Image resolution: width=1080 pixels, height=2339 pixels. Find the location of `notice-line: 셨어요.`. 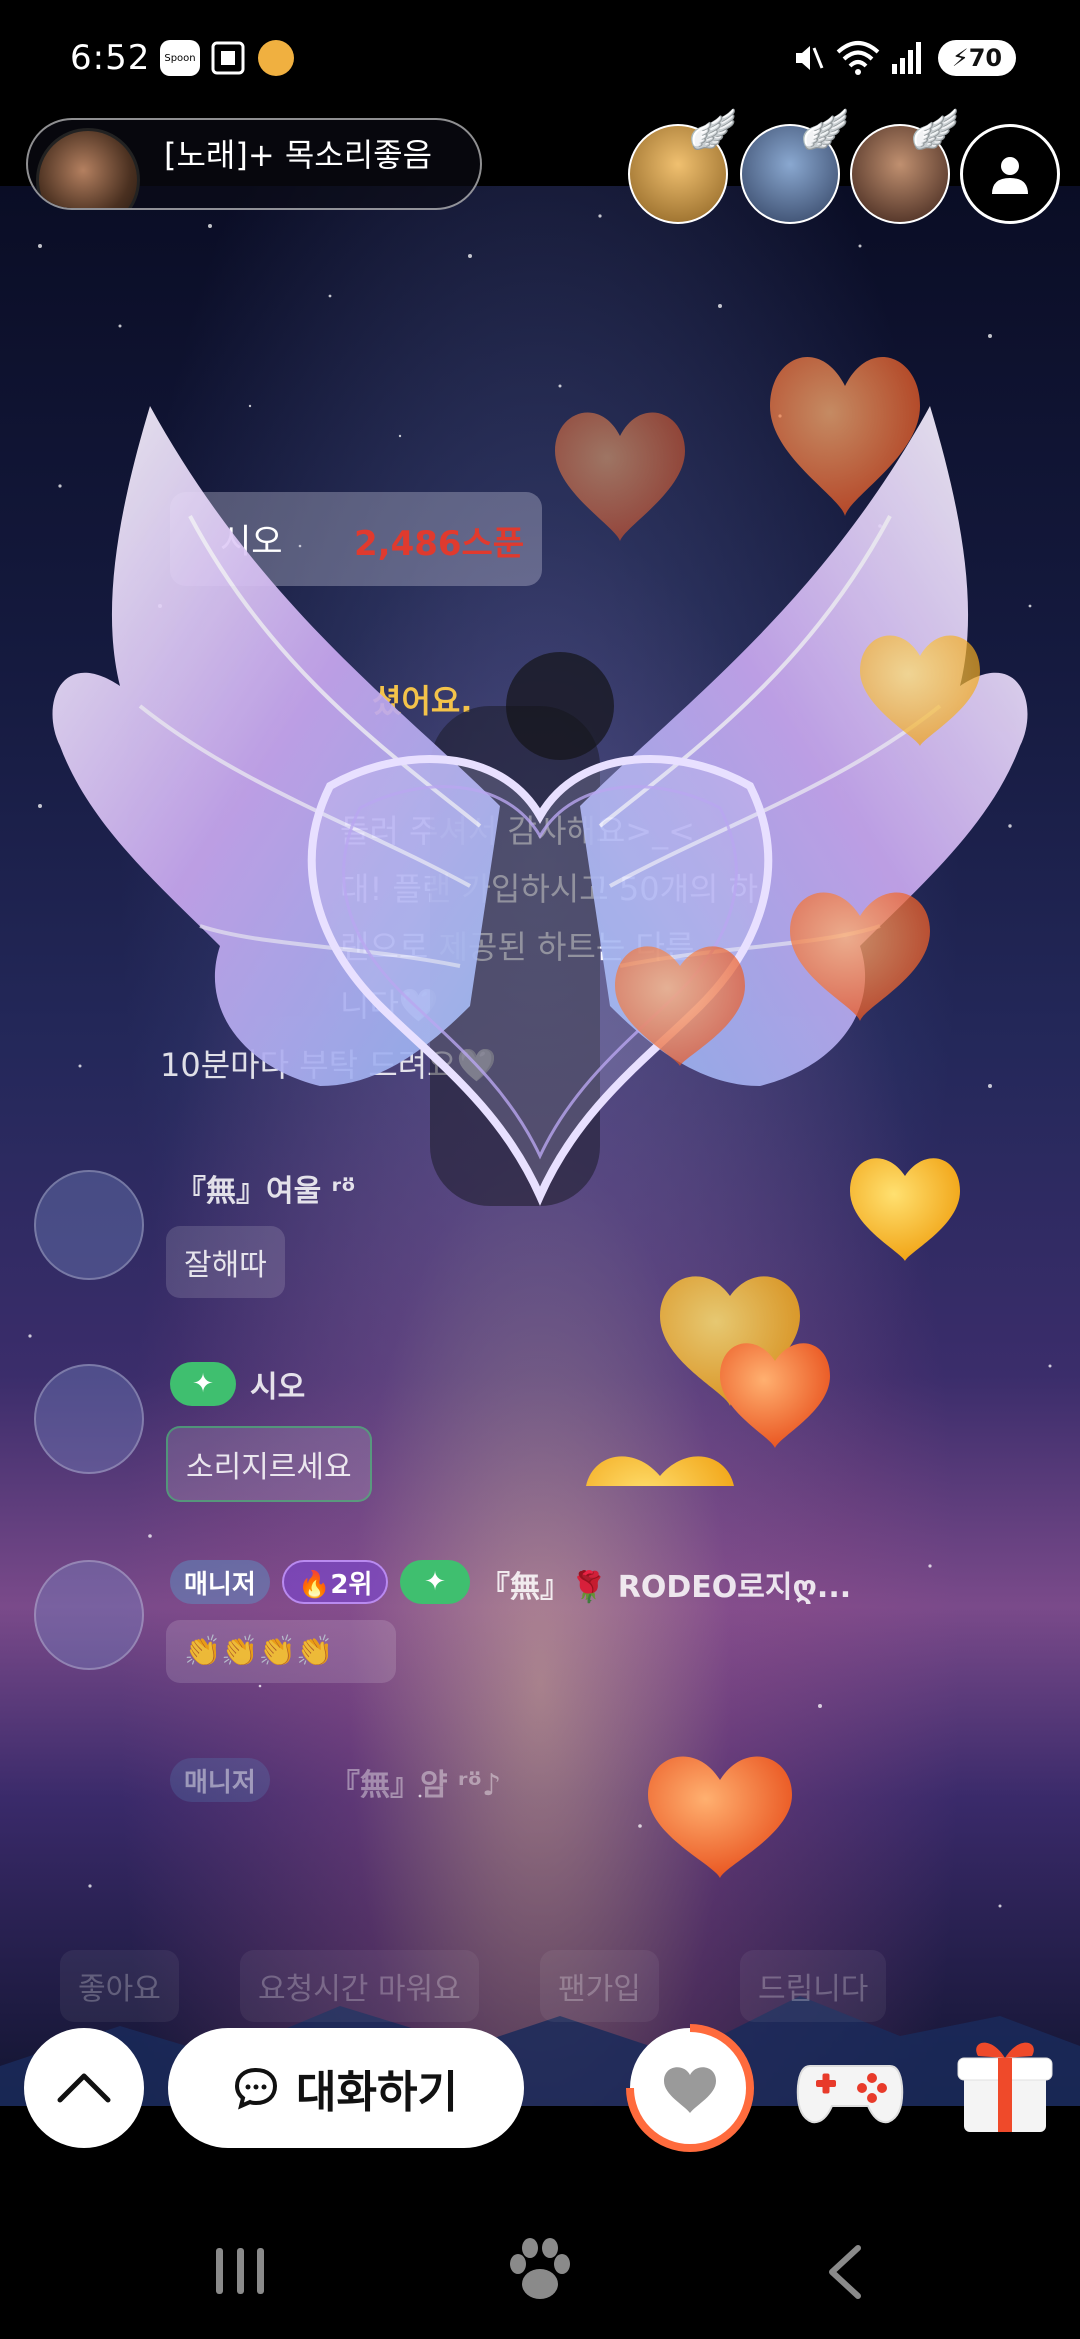

notice-line: 셨어요. is located at coordinates (422, 701).